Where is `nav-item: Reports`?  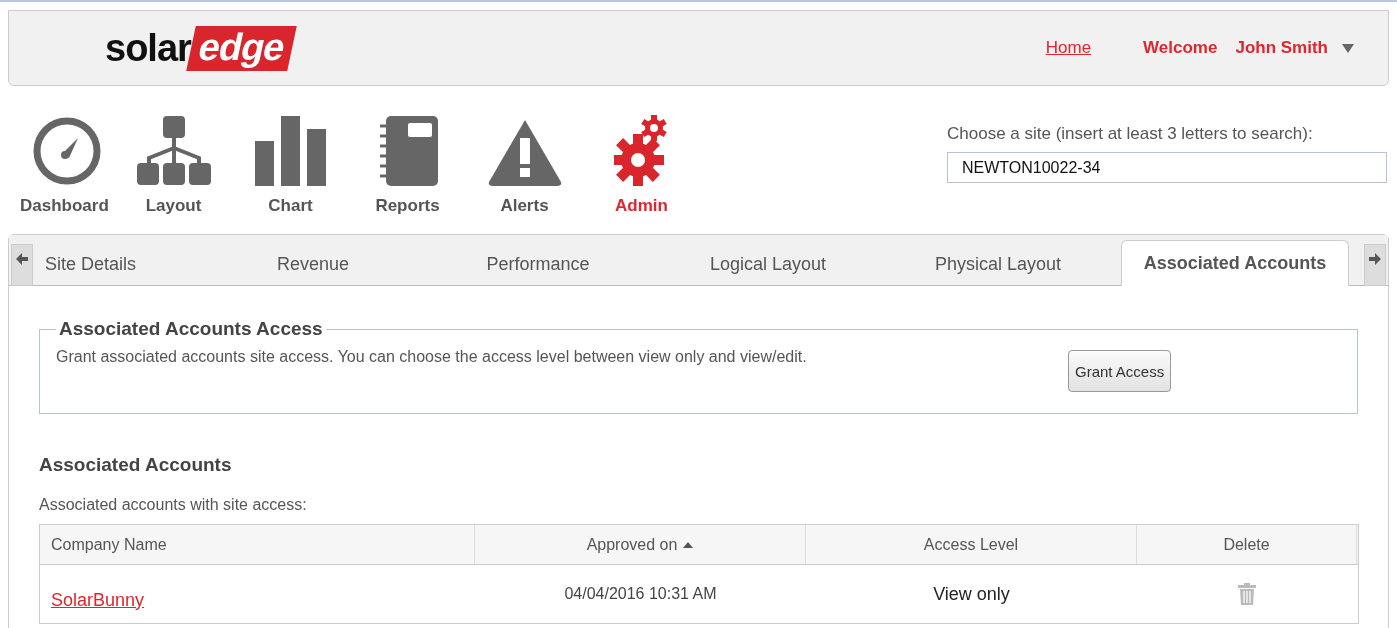 nav-item: Reports is located at coordinates (407, 157).